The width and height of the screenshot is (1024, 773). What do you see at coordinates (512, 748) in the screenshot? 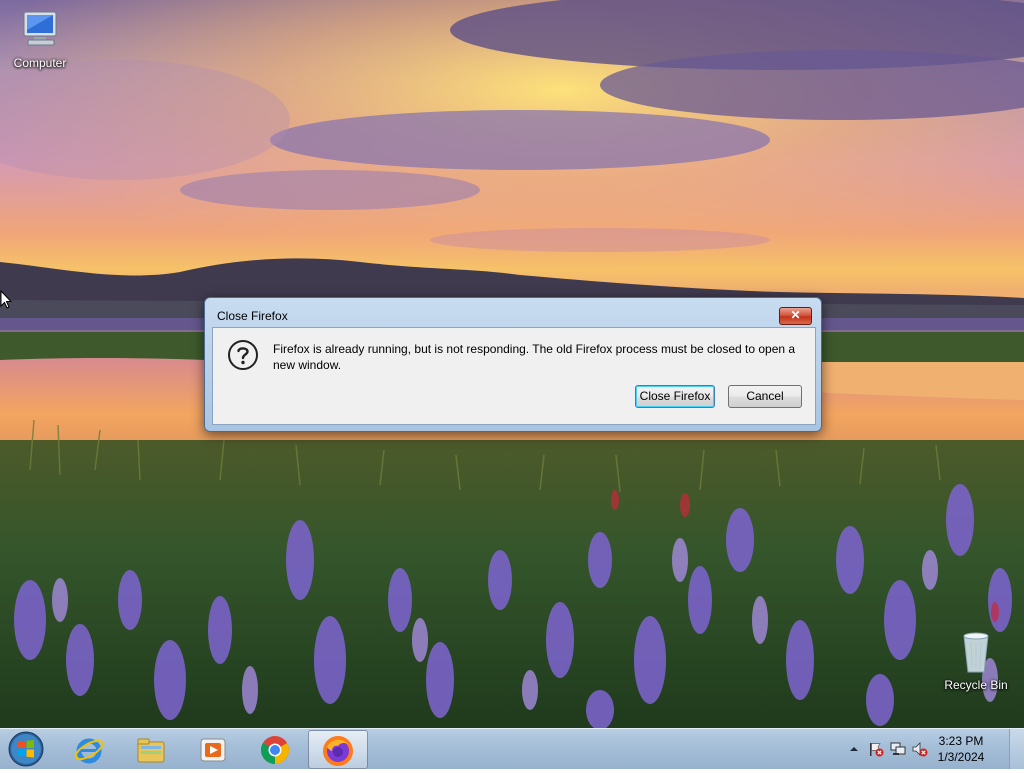
I see `taskbar: 3:23 PM 1/3/2024` at bounding box center [512, 748].